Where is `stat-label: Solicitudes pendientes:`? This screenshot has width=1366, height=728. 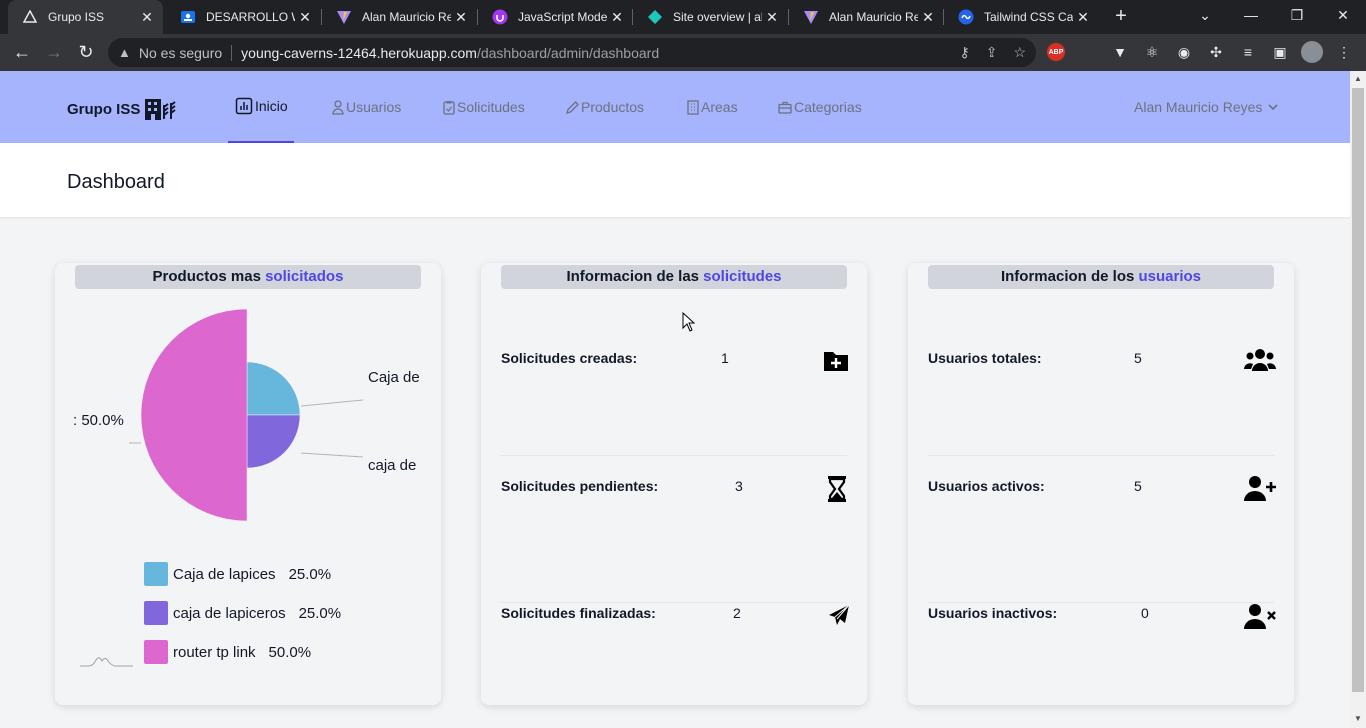 stat-label: Solicitudes pendientes: is located at coordinates (580, 486).